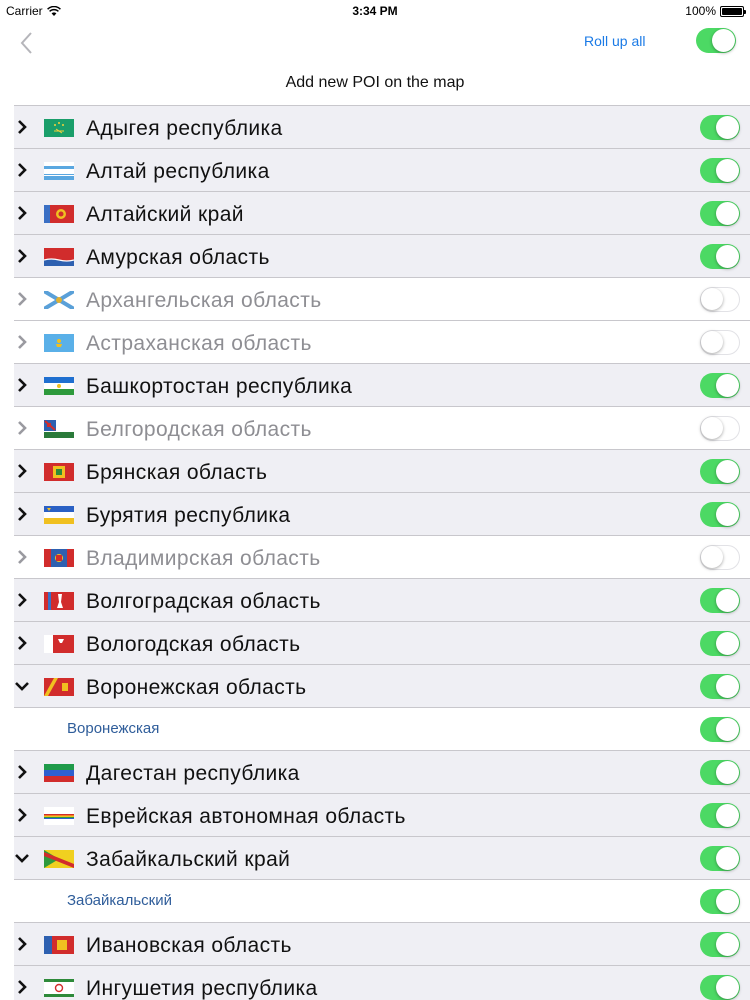 The width and height of the screenshot is (750, 1000). Describe the element at coordinates (382, 514) in the screenshot. I see `region-row: Бурятия республика` at that location.